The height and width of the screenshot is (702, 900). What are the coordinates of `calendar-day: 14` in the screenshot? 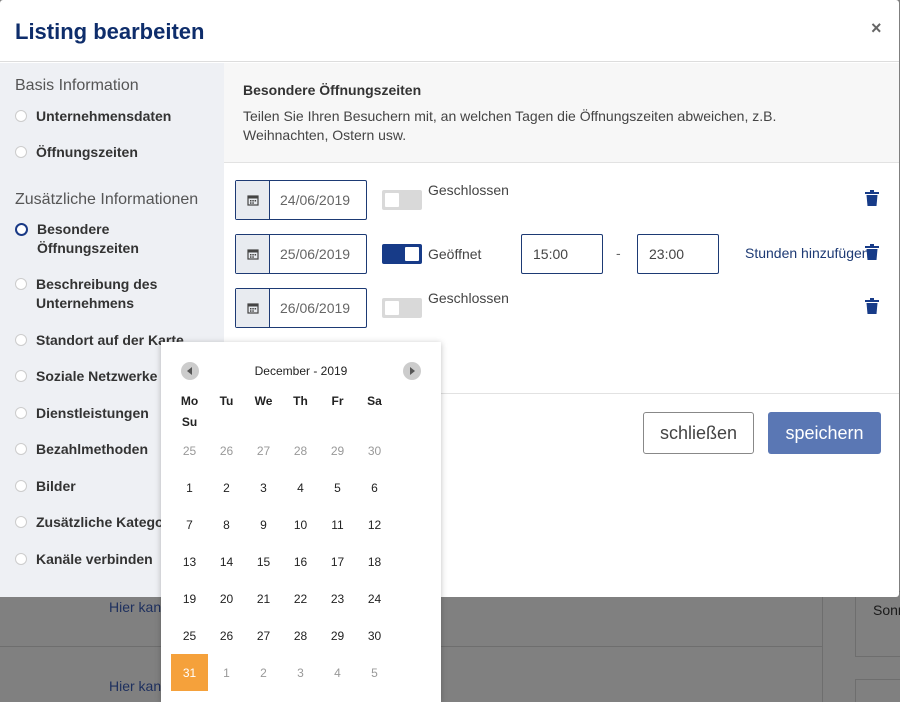 It's located at (226, 561).